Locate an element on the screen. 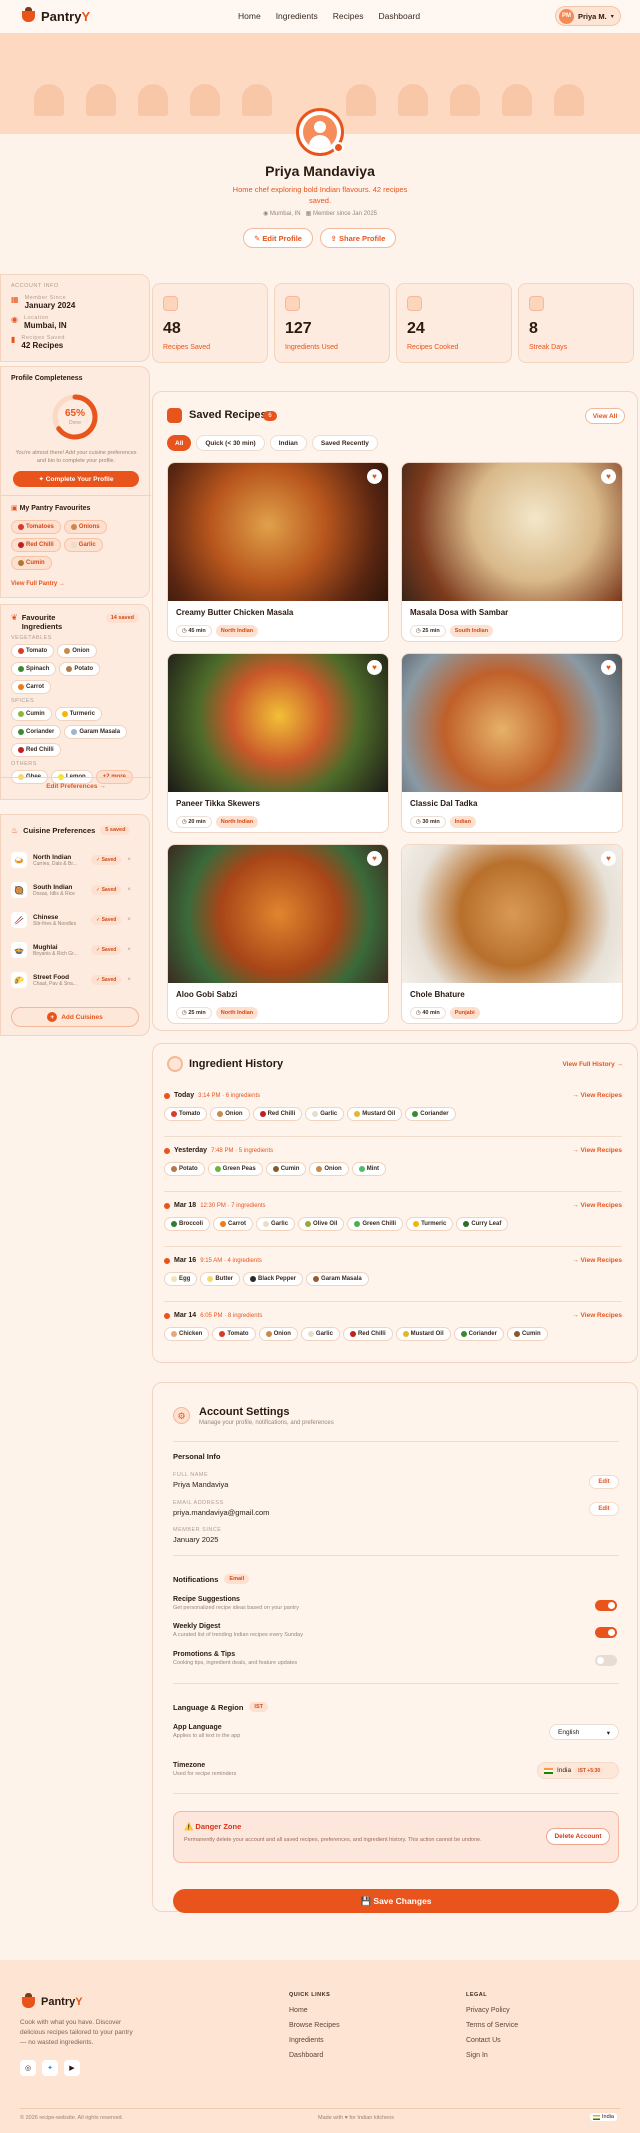  cuisine-badge: Indian is located at coordinates (462, 822).